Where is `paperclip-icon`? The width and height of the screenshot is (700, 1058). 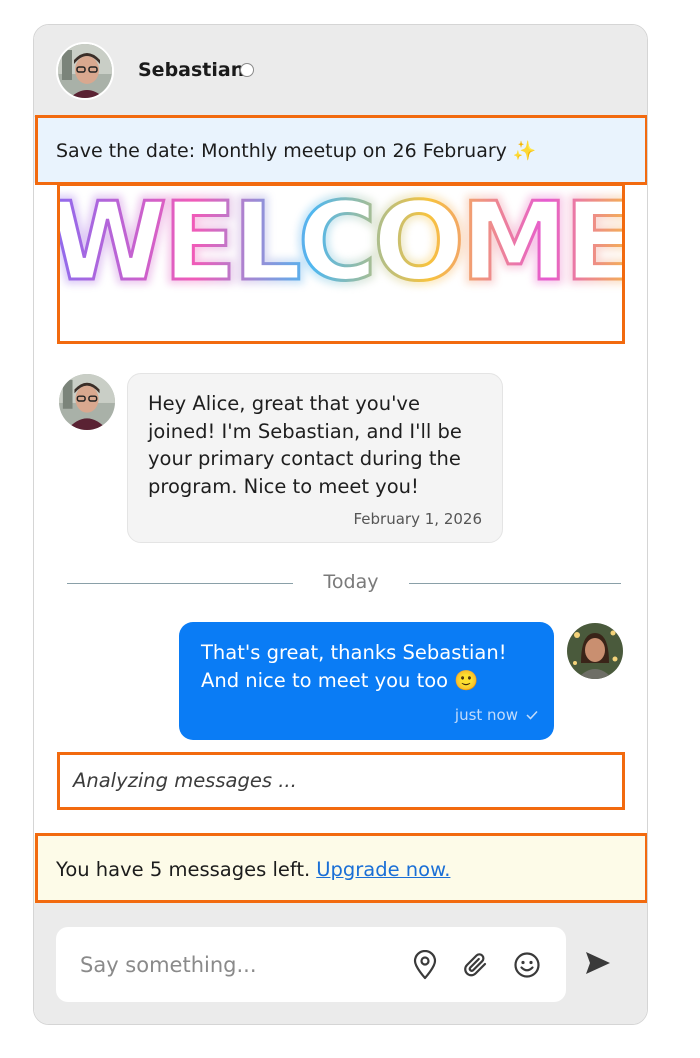
paperclip-icon is located at coordinates (476, 965).